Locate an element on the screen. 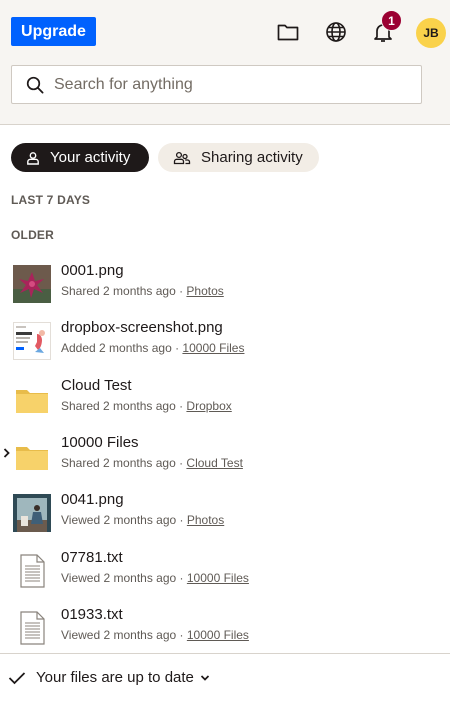 This screenshot has height=701, width=450. notification-badge: 1 is located at coordinates (391, 20).